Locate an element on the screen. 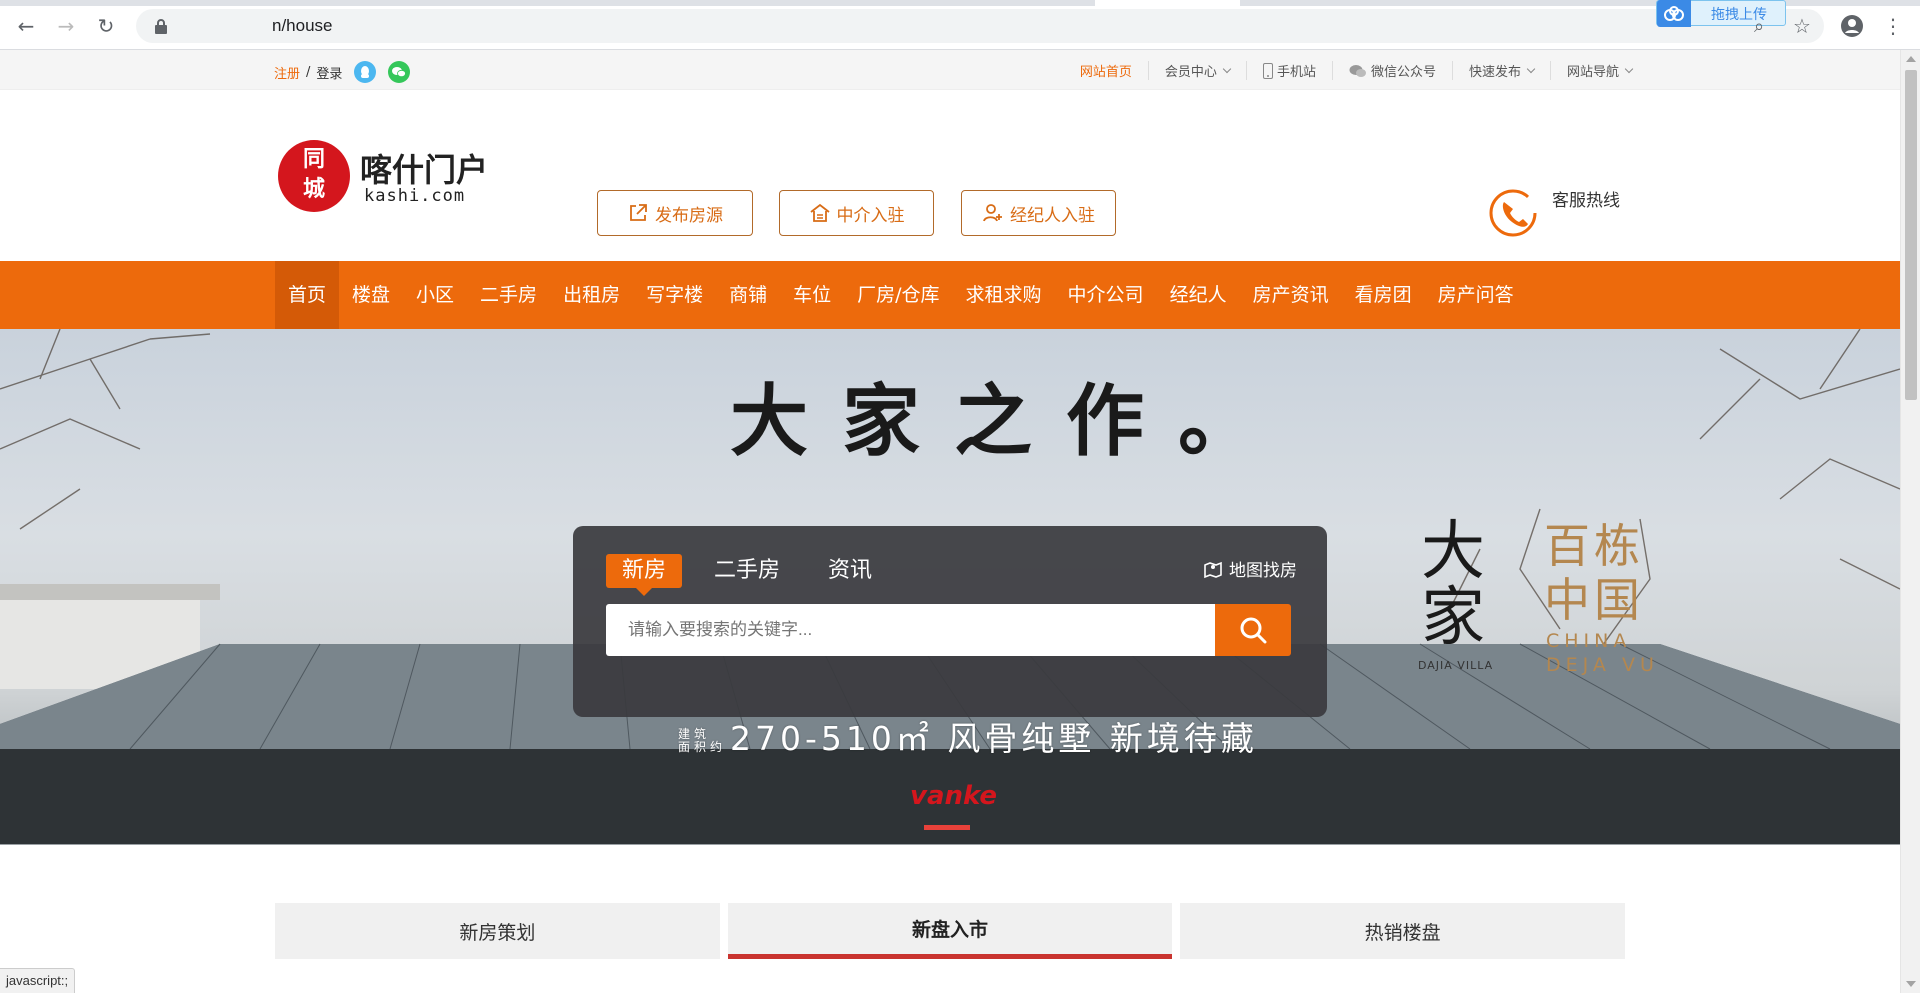 The image size is (1920, 993). scroll-up-icon is located at coordinates (1911, 59).